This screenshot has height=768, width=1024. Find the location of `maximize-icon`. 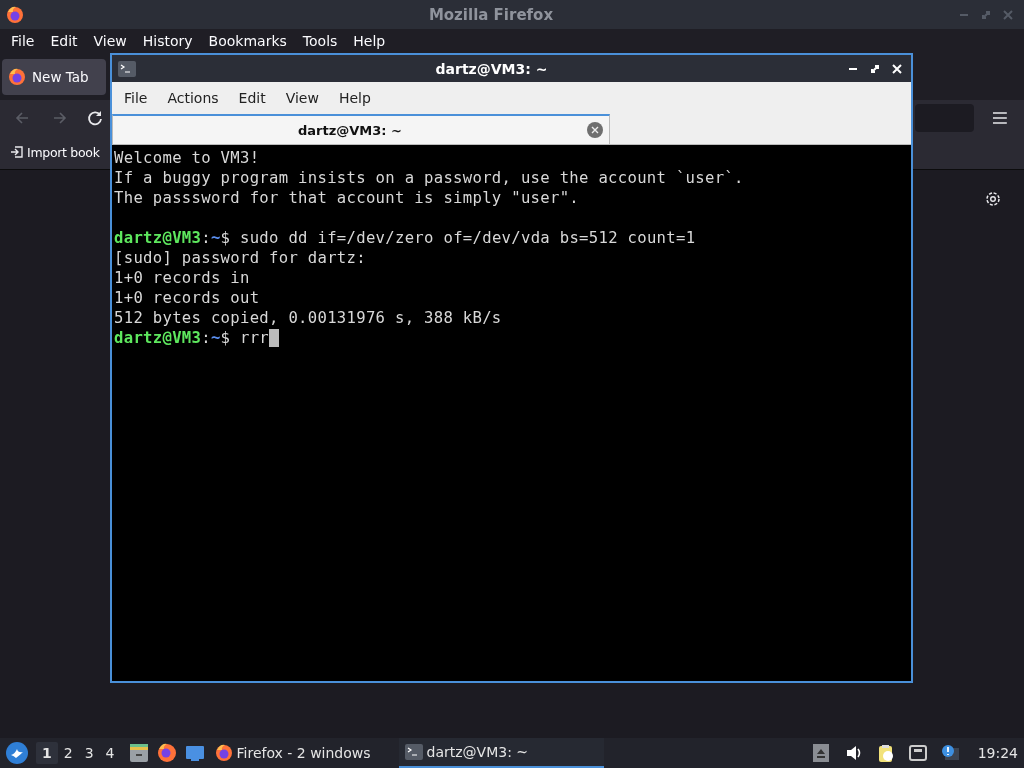

maximize-icon is located at coordinates (875, 68).